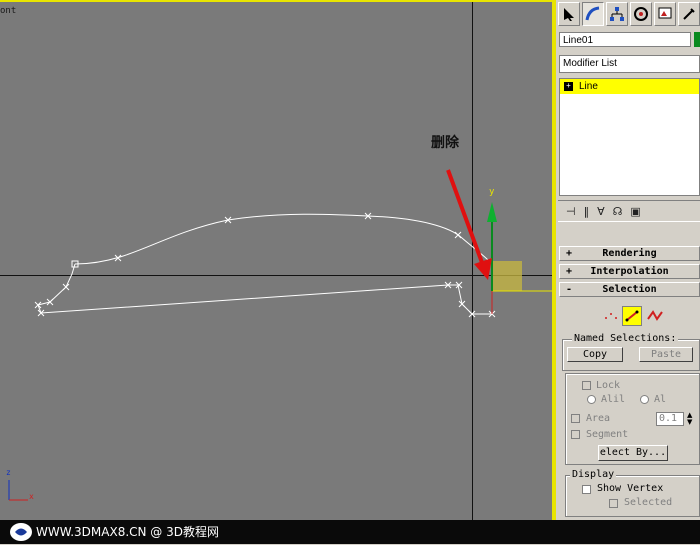 The width and height of the screenshot is (700, 545). Describe the element at coordinates (601, 211) in the screenshot. I see `make-unique-icon: ∀` at that location.